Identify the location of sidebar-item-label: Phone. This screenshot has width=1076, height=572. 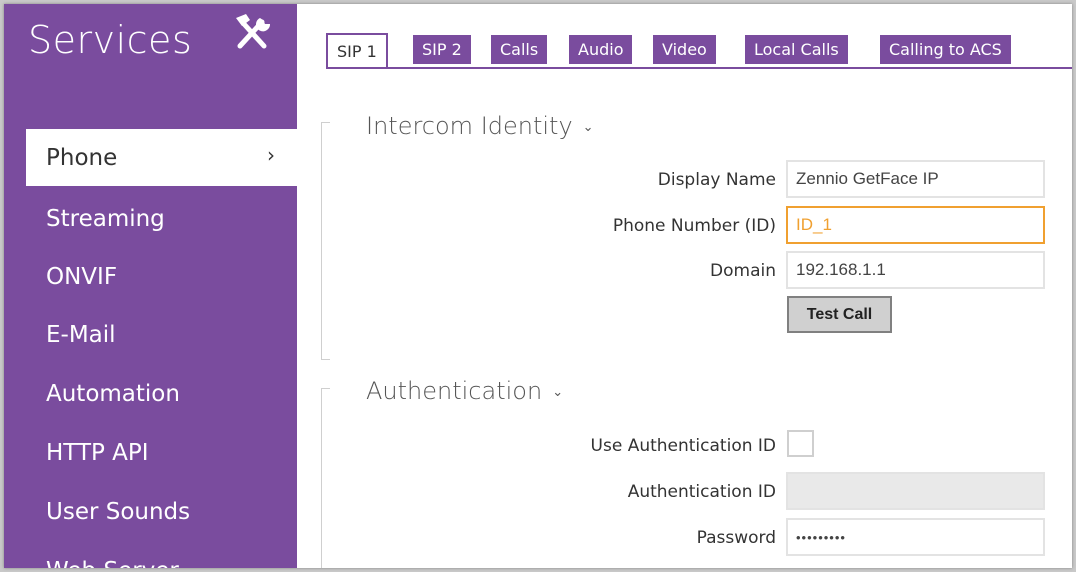
(82, 157).